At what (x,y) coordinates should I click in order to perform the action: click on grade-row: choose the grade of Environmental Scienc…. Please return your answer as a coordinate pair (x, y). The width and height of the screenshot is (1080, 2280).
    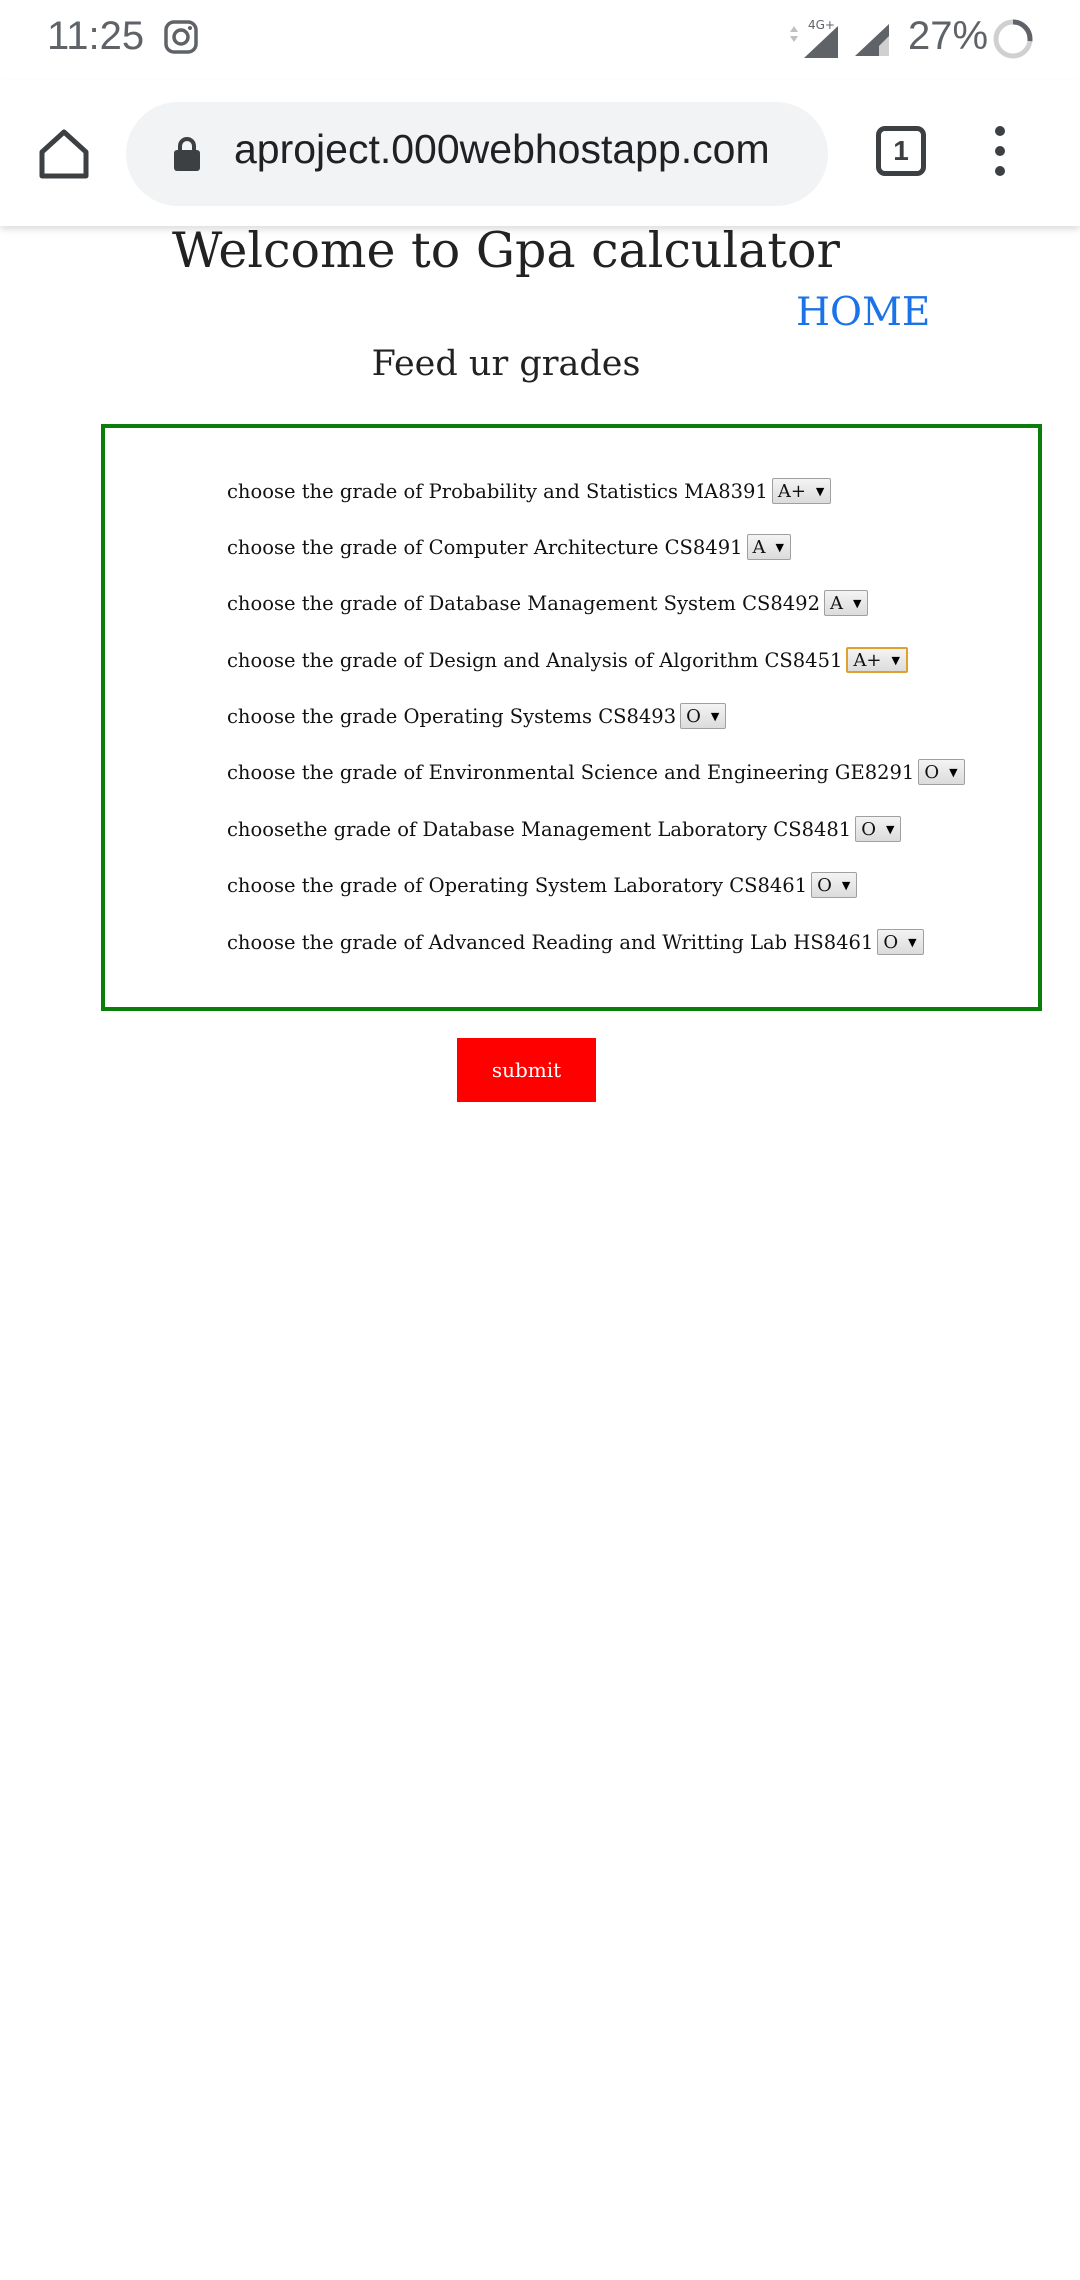
    Looking at the image, I should click on (596, 772).